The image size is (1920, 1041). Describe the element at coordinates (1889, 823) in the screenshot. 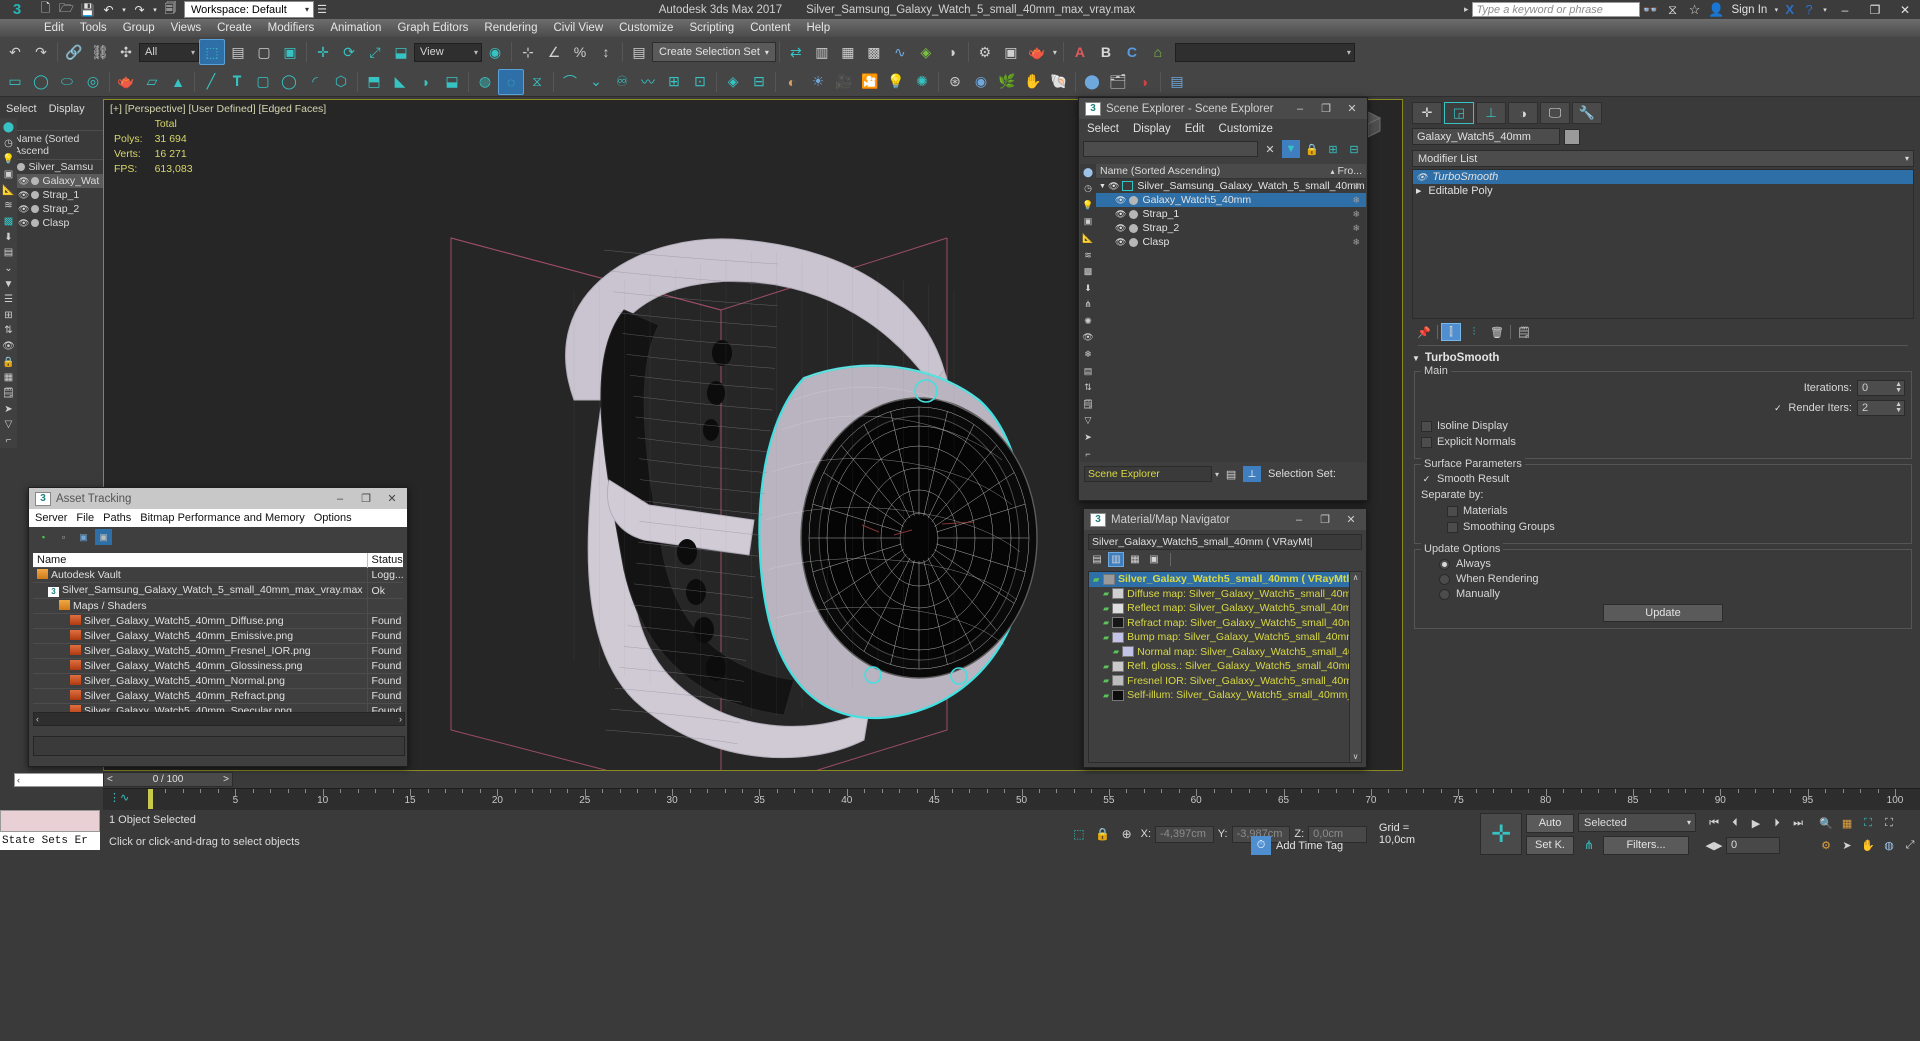

I see `zoom-extents-all-icon: ⛶` at that location.